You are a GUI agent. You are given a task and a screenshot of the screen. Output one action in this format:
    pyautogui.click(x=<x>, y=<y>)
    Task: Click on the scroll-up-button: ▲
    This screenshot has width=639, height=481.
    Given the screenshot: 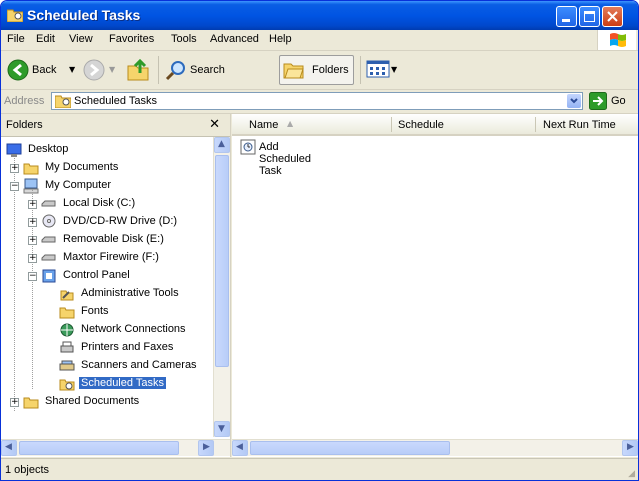 What is the action you would take?
    pyautogui.click(x=222, y=145)
    